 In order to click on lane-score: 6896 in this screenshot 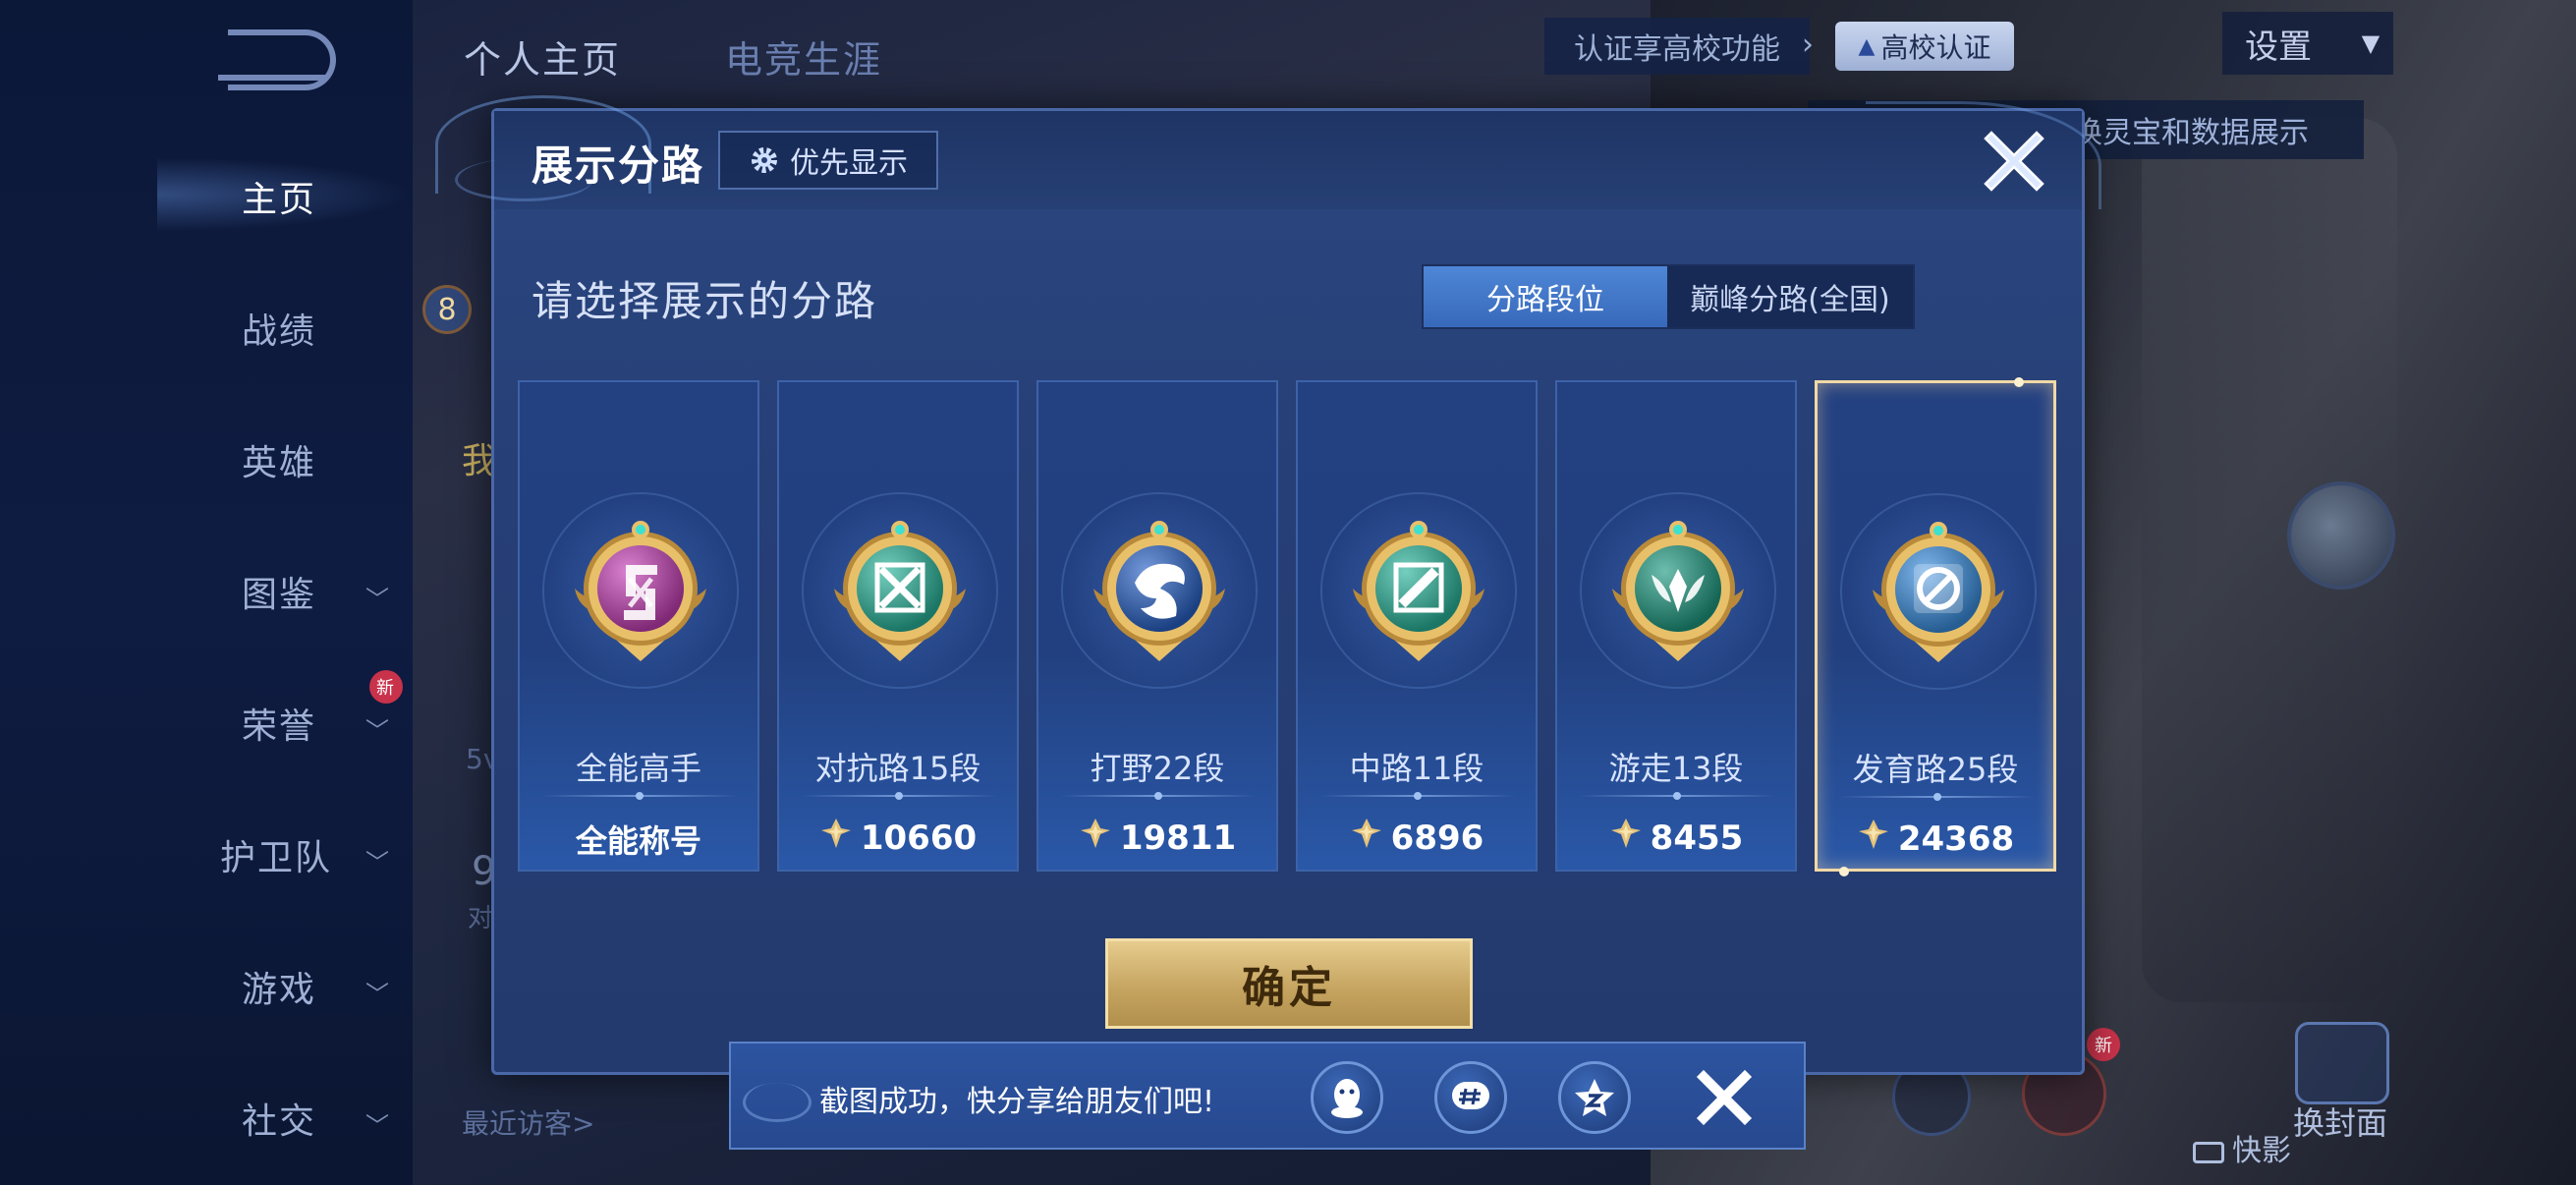, I will do `click(1417, 838)`.